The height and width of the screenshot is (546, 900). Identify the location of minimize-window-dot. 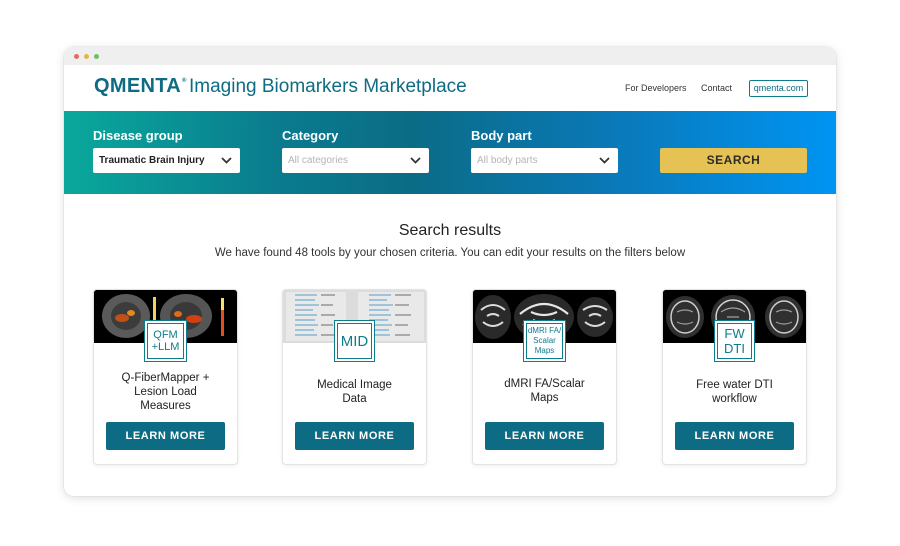
(86, 56).